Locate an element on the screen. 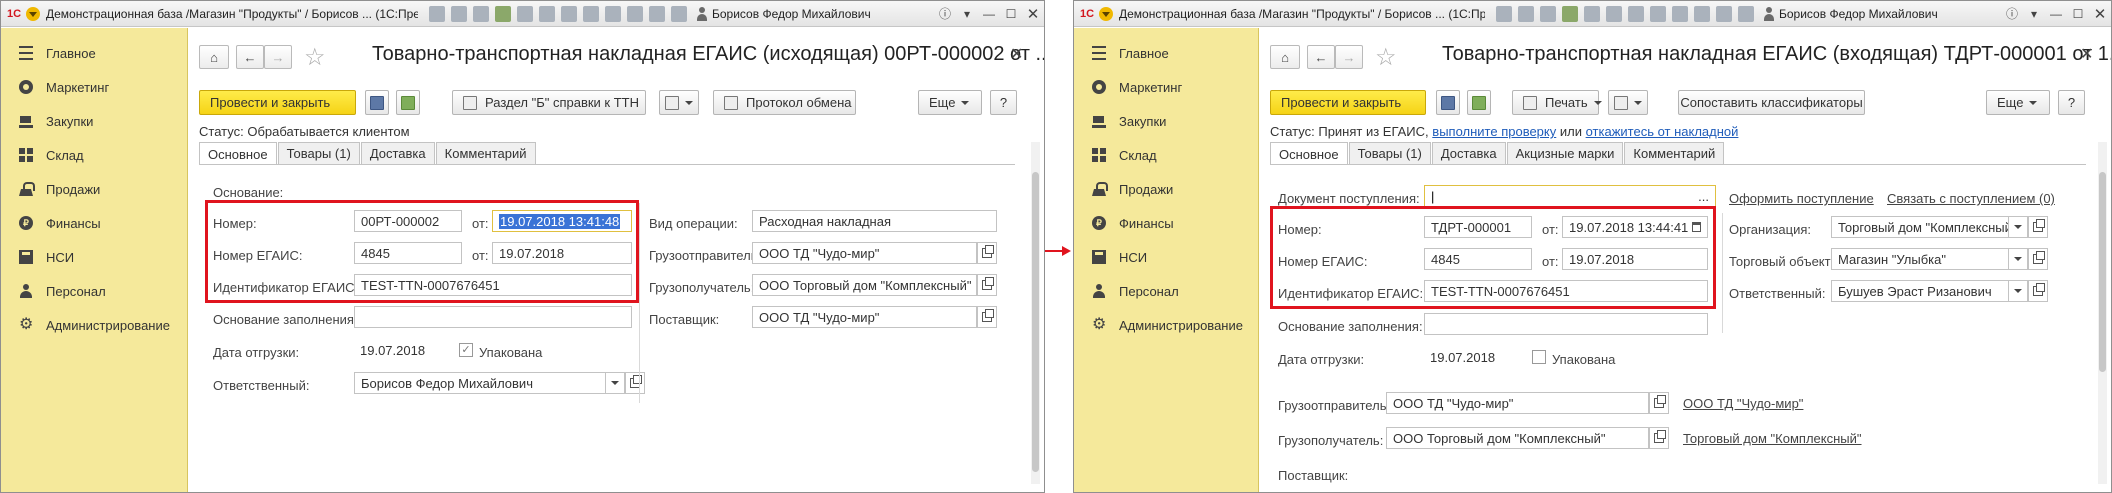 The height and width of the screenshot is (493, 2112). calendar-icon is located at coordinates (547, 13).